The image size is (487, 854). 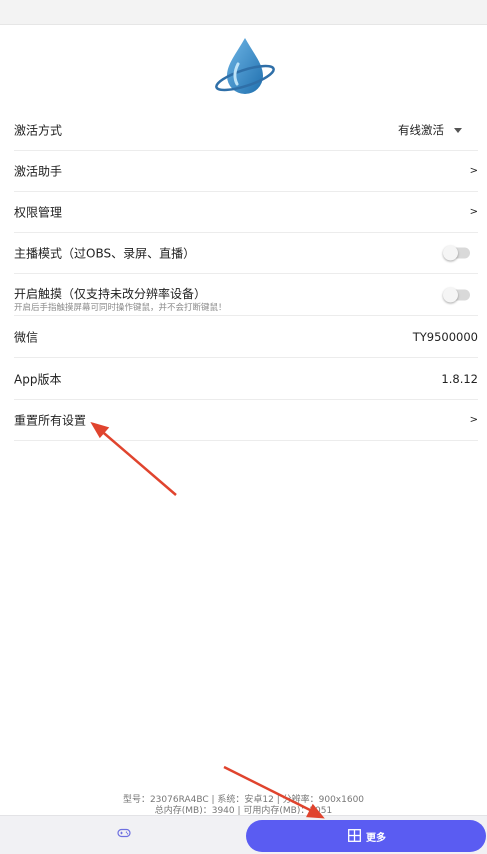 What do you see at coordinates (246, 130) in the screenshot?
I see `activation-mode-row: 激活方式 有线激活` at bounding box center [246, 130].